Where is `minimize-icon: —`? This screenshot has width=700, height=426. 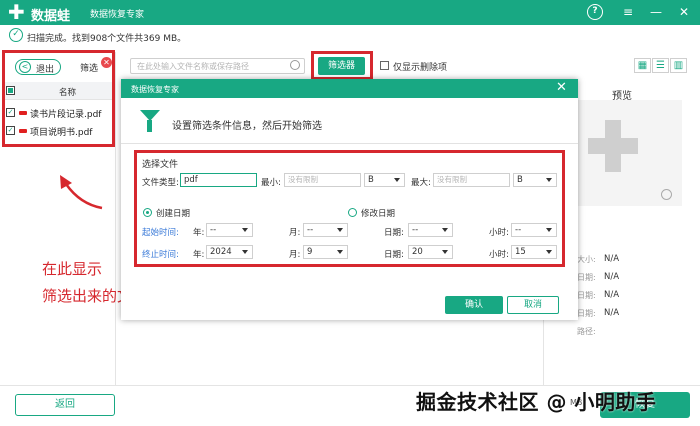 minimize-icon: — is located at coordinates (656, 12).